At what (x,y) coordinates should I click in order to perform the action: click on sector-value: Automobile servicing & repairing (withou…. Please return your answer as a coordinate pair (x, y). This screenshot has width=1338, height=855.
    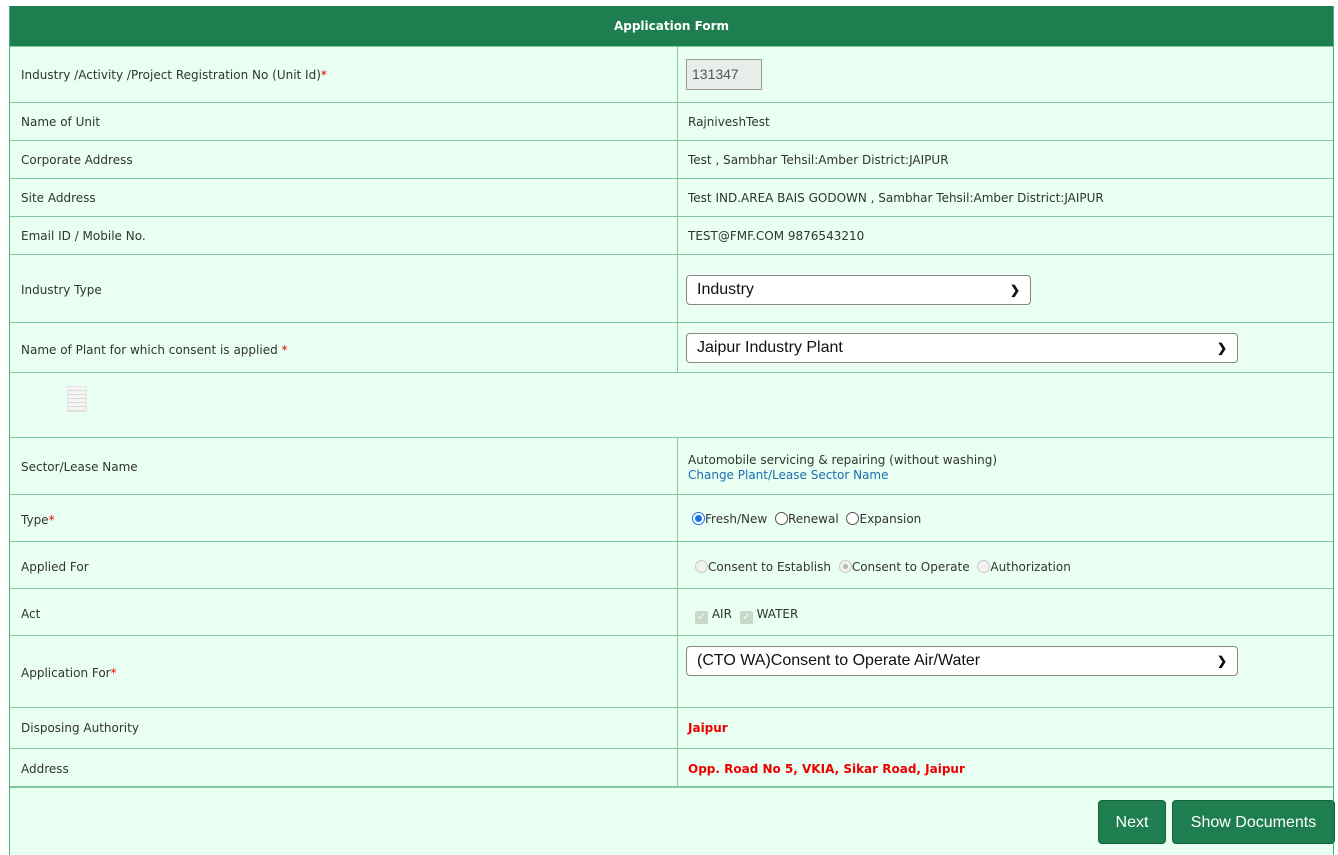
    Looking at the image, I should click on (843, 460).